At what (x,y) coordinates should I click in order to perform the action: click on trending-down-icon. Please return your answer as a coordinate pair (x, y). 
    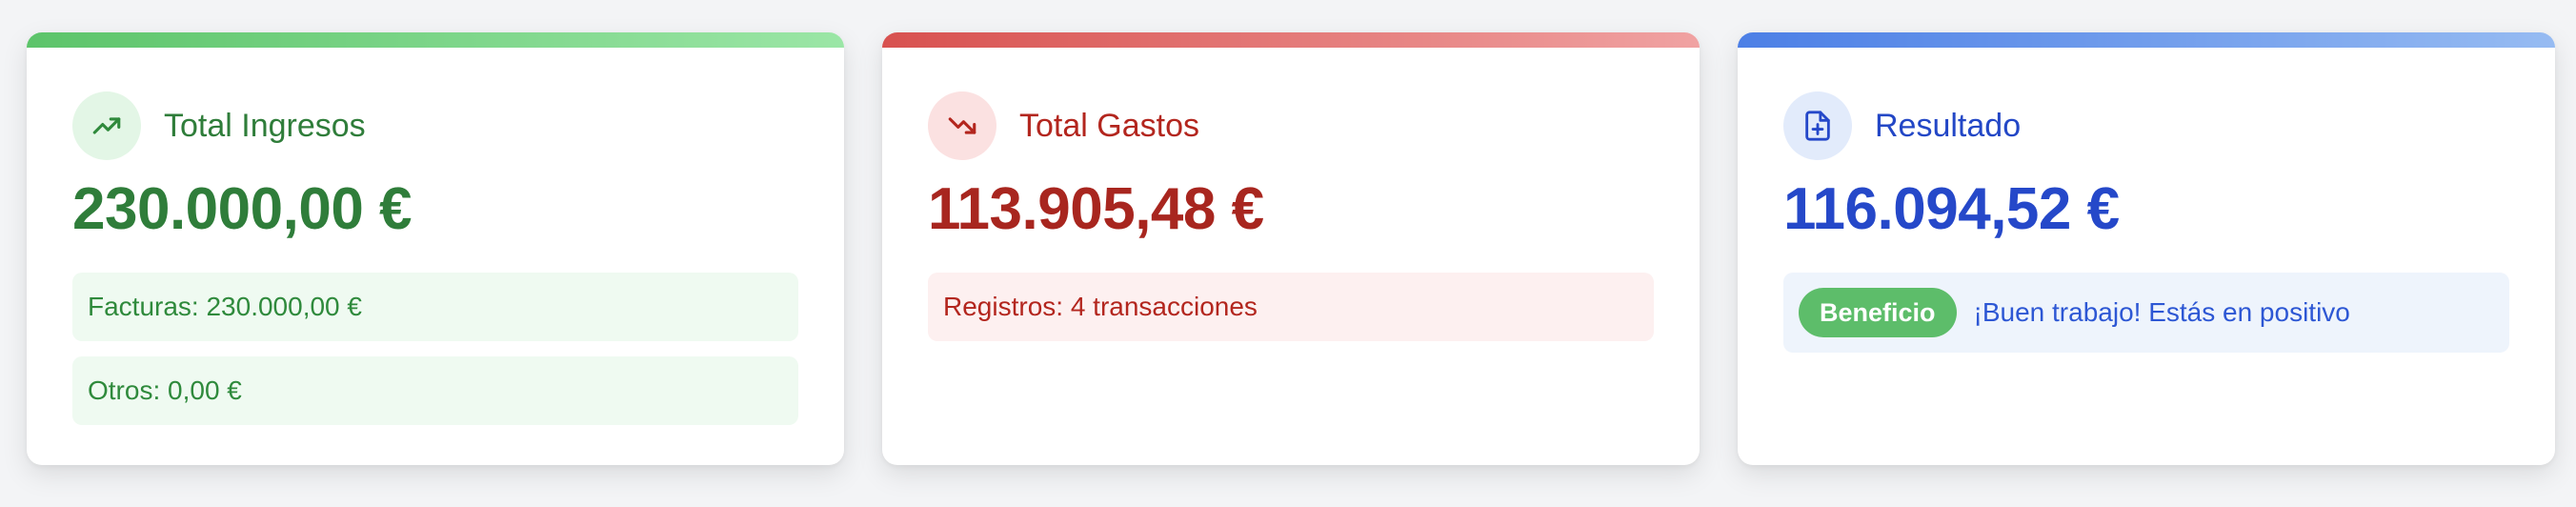
    Looking at the image, I should click on (962, 125).